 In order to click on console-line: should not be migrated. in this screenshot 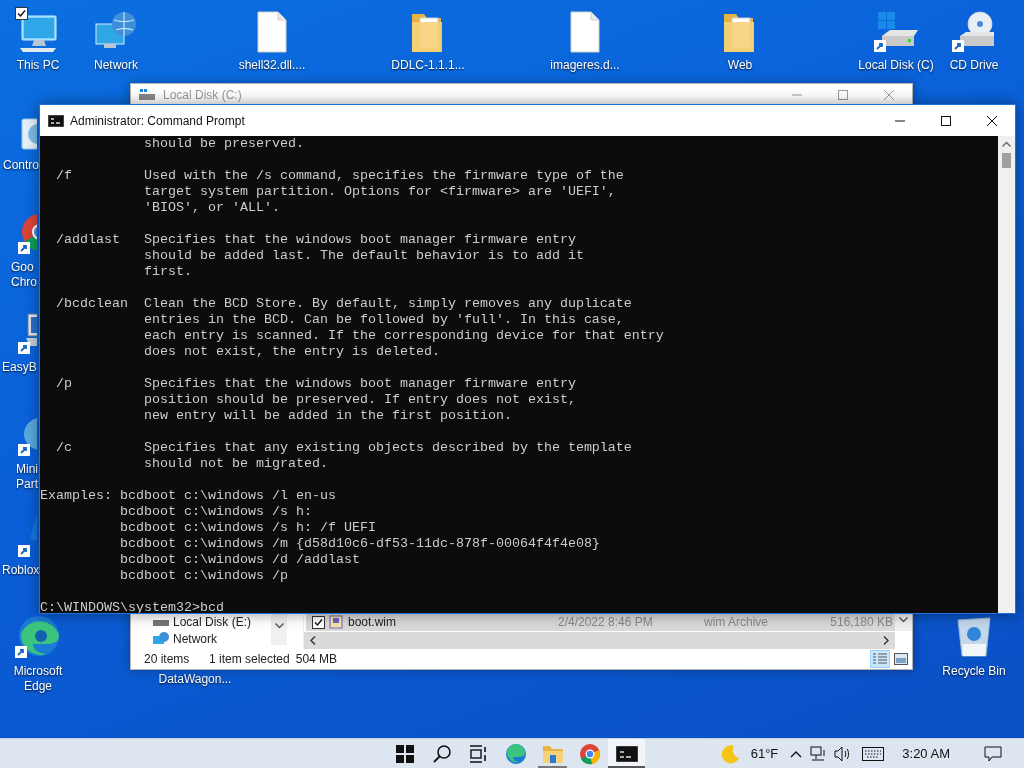, I will do `click(235, 464)`.